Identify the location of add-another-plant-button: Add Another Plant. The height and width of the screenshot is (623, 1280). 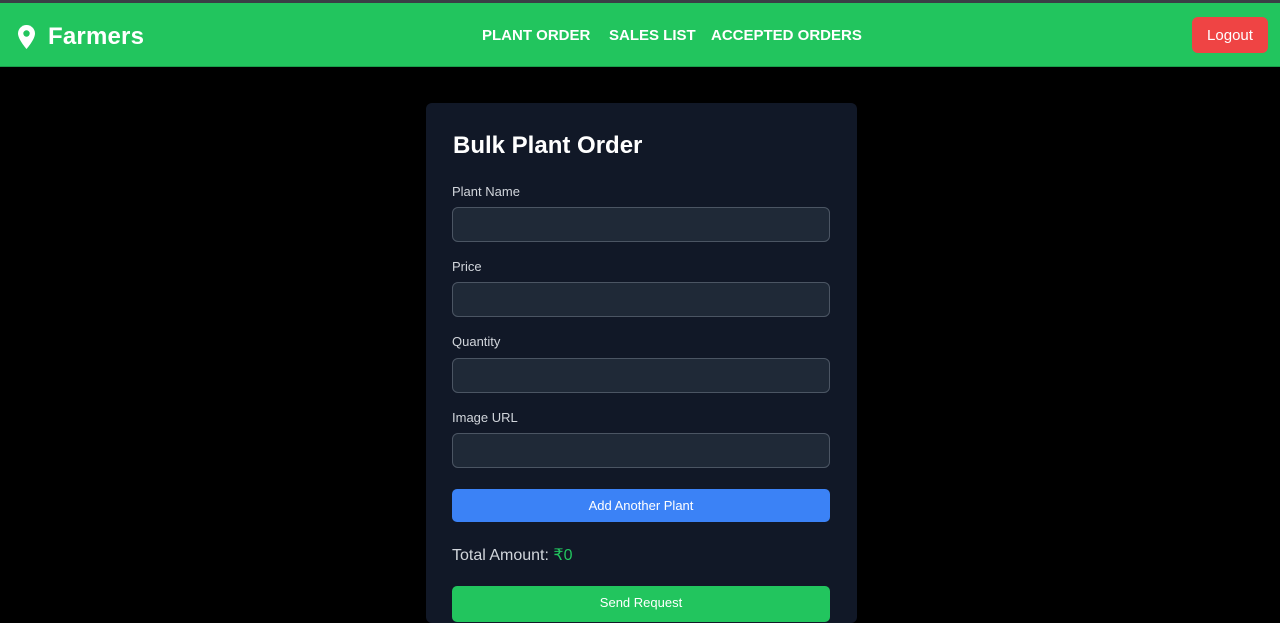
(641, 505).